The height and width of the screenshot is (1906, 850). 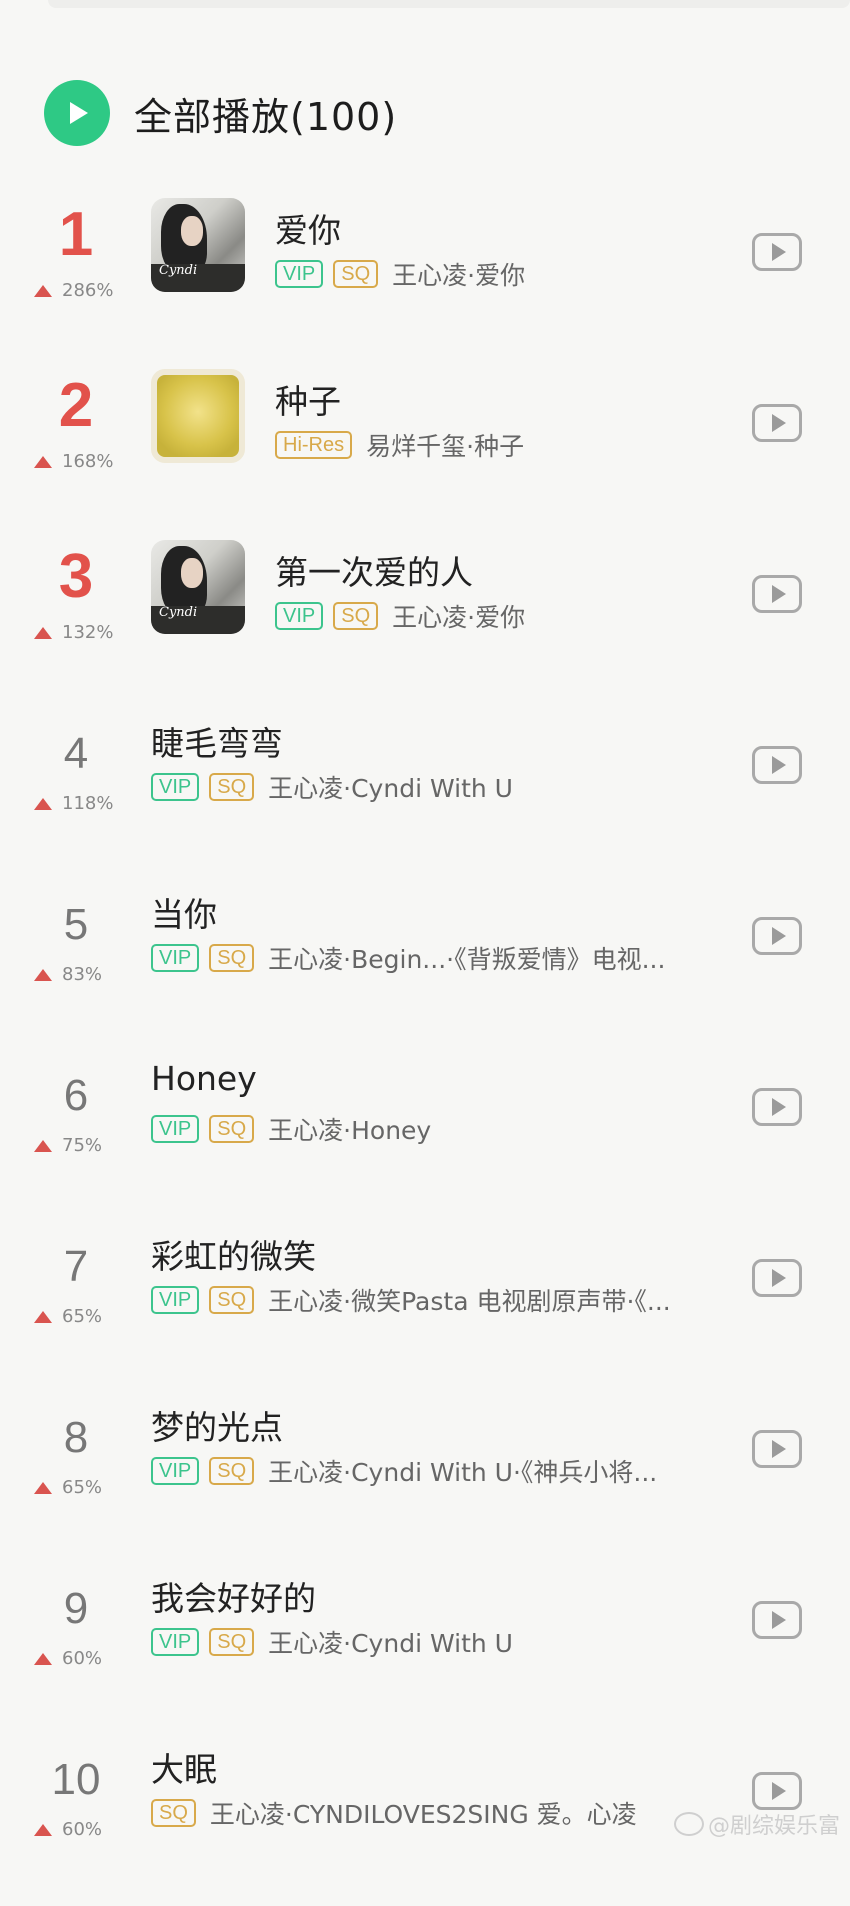 What do you see at coordinates (76, 1266) in the screenshot?
I see `rank-number: 7` at bounding box center [76, 1266].